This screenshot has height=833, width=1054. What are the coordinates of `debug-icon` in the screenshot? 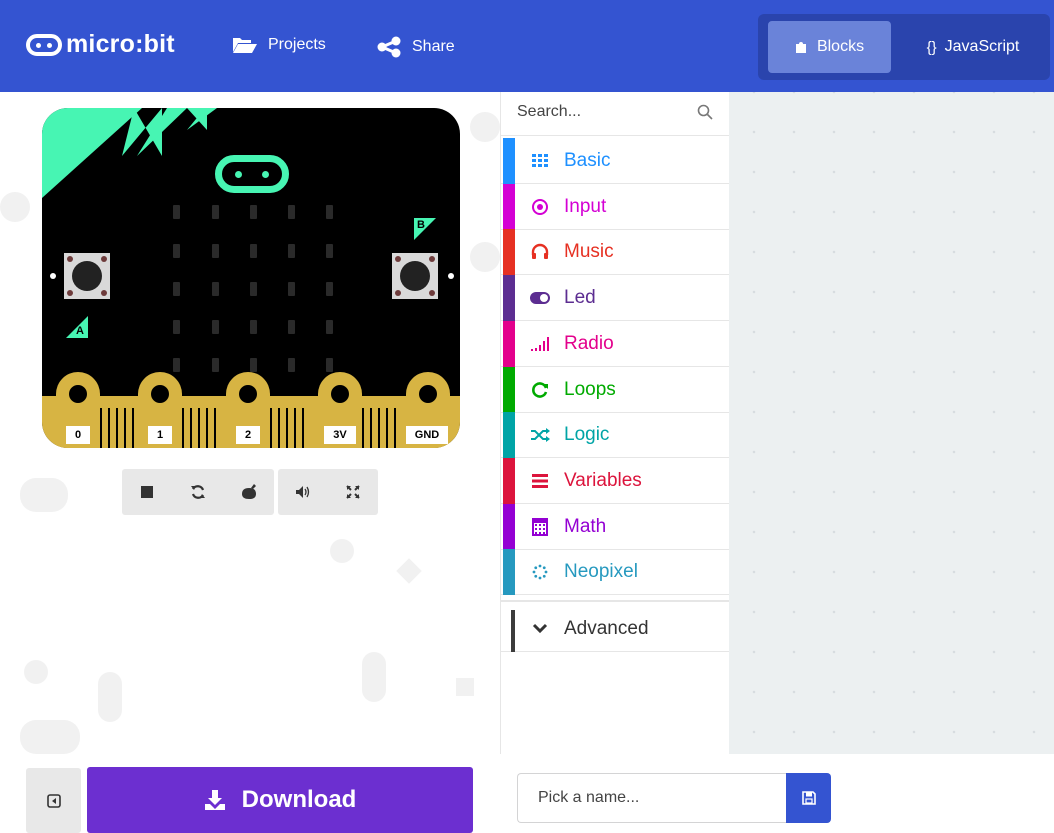 It's located at (248, 491).